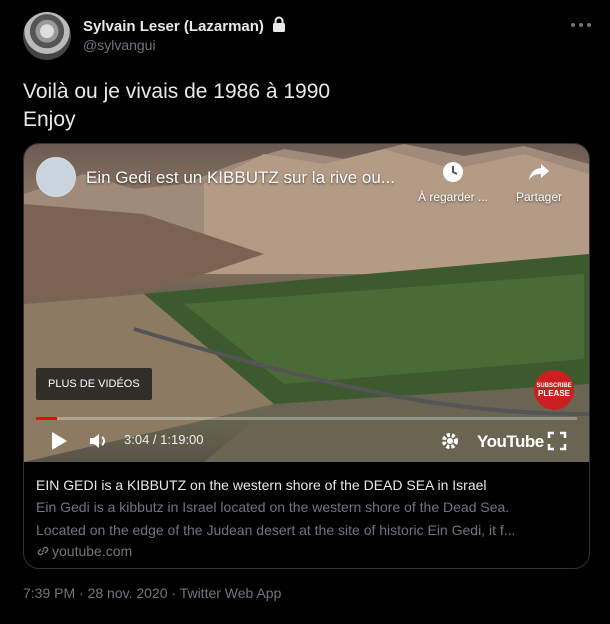 Image resolution: width=610 pixels, height=624 pixels. Describe the element at coordinates (581, 22) in the screenshot. I see `more-horizontal-icon` at that location.